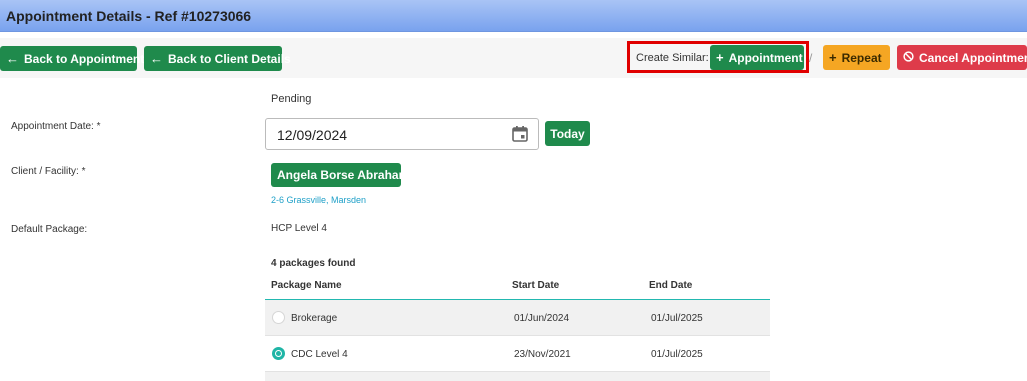 The height and width of the screenshot is (381, 1027). What do you see at coordinates (314, 318) in the screenshot?
I see `package-name: Brokerage` at bounding box center [314, 318].